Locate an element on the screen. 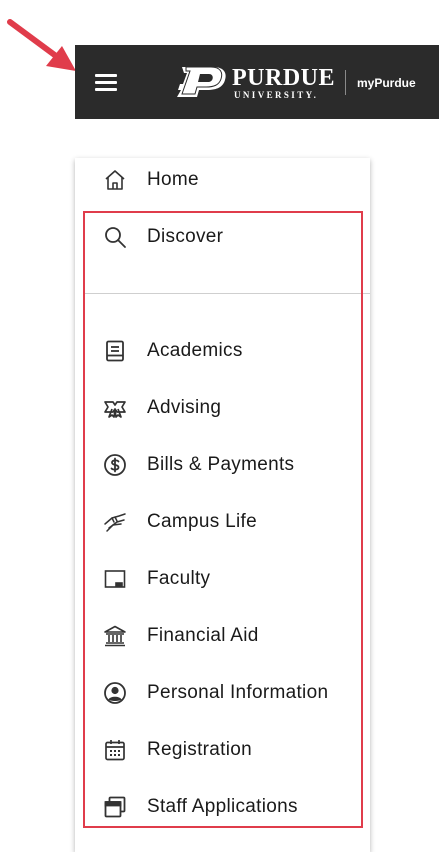  app-name: myPurdue is located at coordinates (386, 83).